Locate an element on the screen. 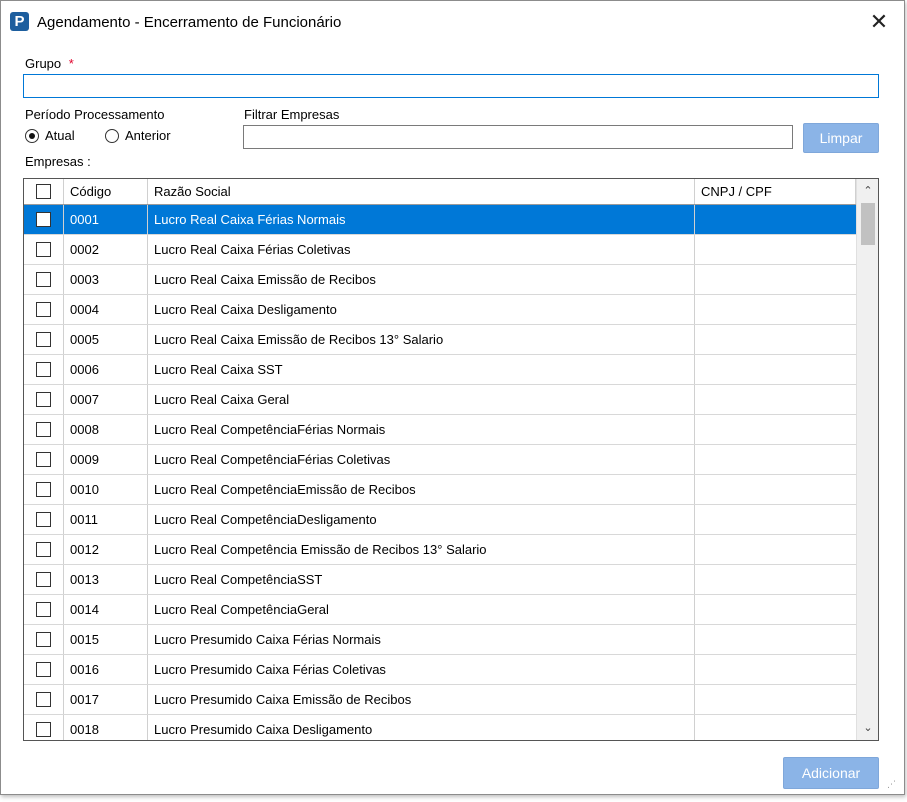 The height and width of the screenshot is (802, 907). cell-razao-social: Lucro Presumido Caixa Emissão de Recibos is located at coordinates (421, 699).